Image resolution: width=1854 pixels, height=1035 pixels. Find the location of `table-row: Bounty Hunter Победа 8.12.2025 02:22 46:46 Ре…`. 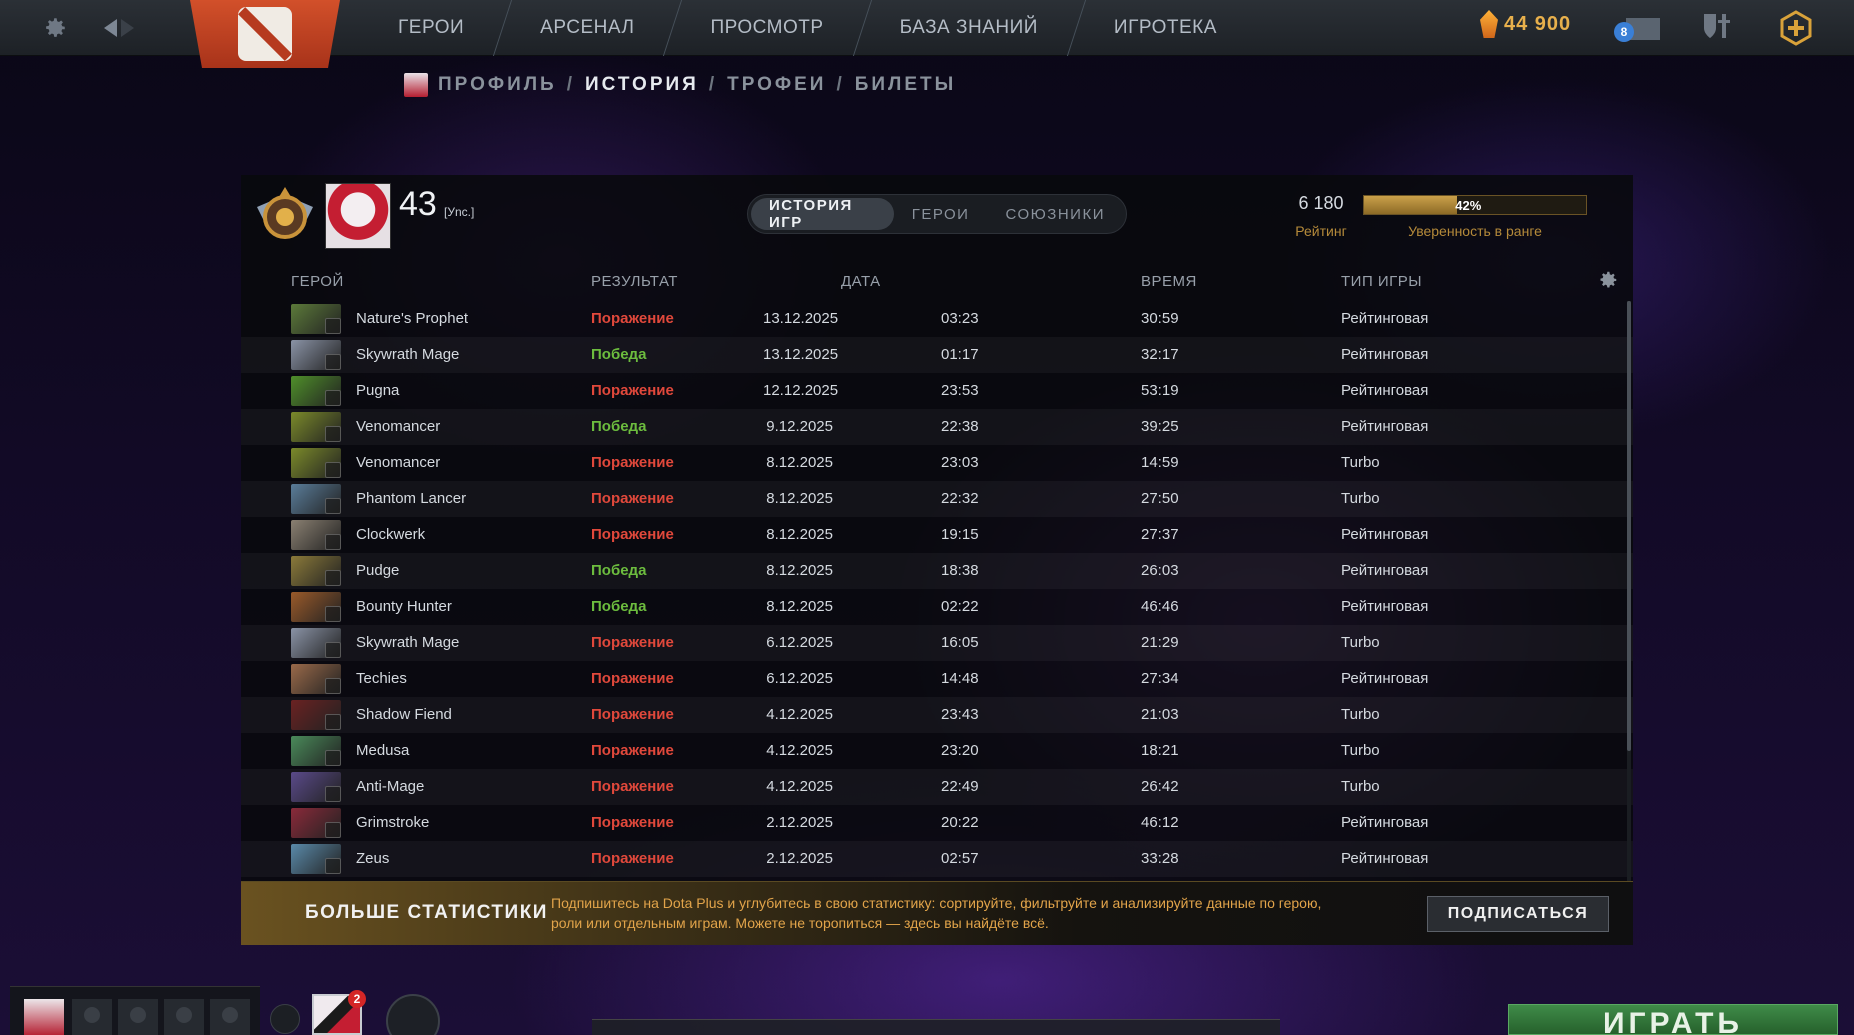

table-row: Bounty Hunter Победа 8.12.2025 02:22 46:46 Ре… is located at coordinates (937, 607).